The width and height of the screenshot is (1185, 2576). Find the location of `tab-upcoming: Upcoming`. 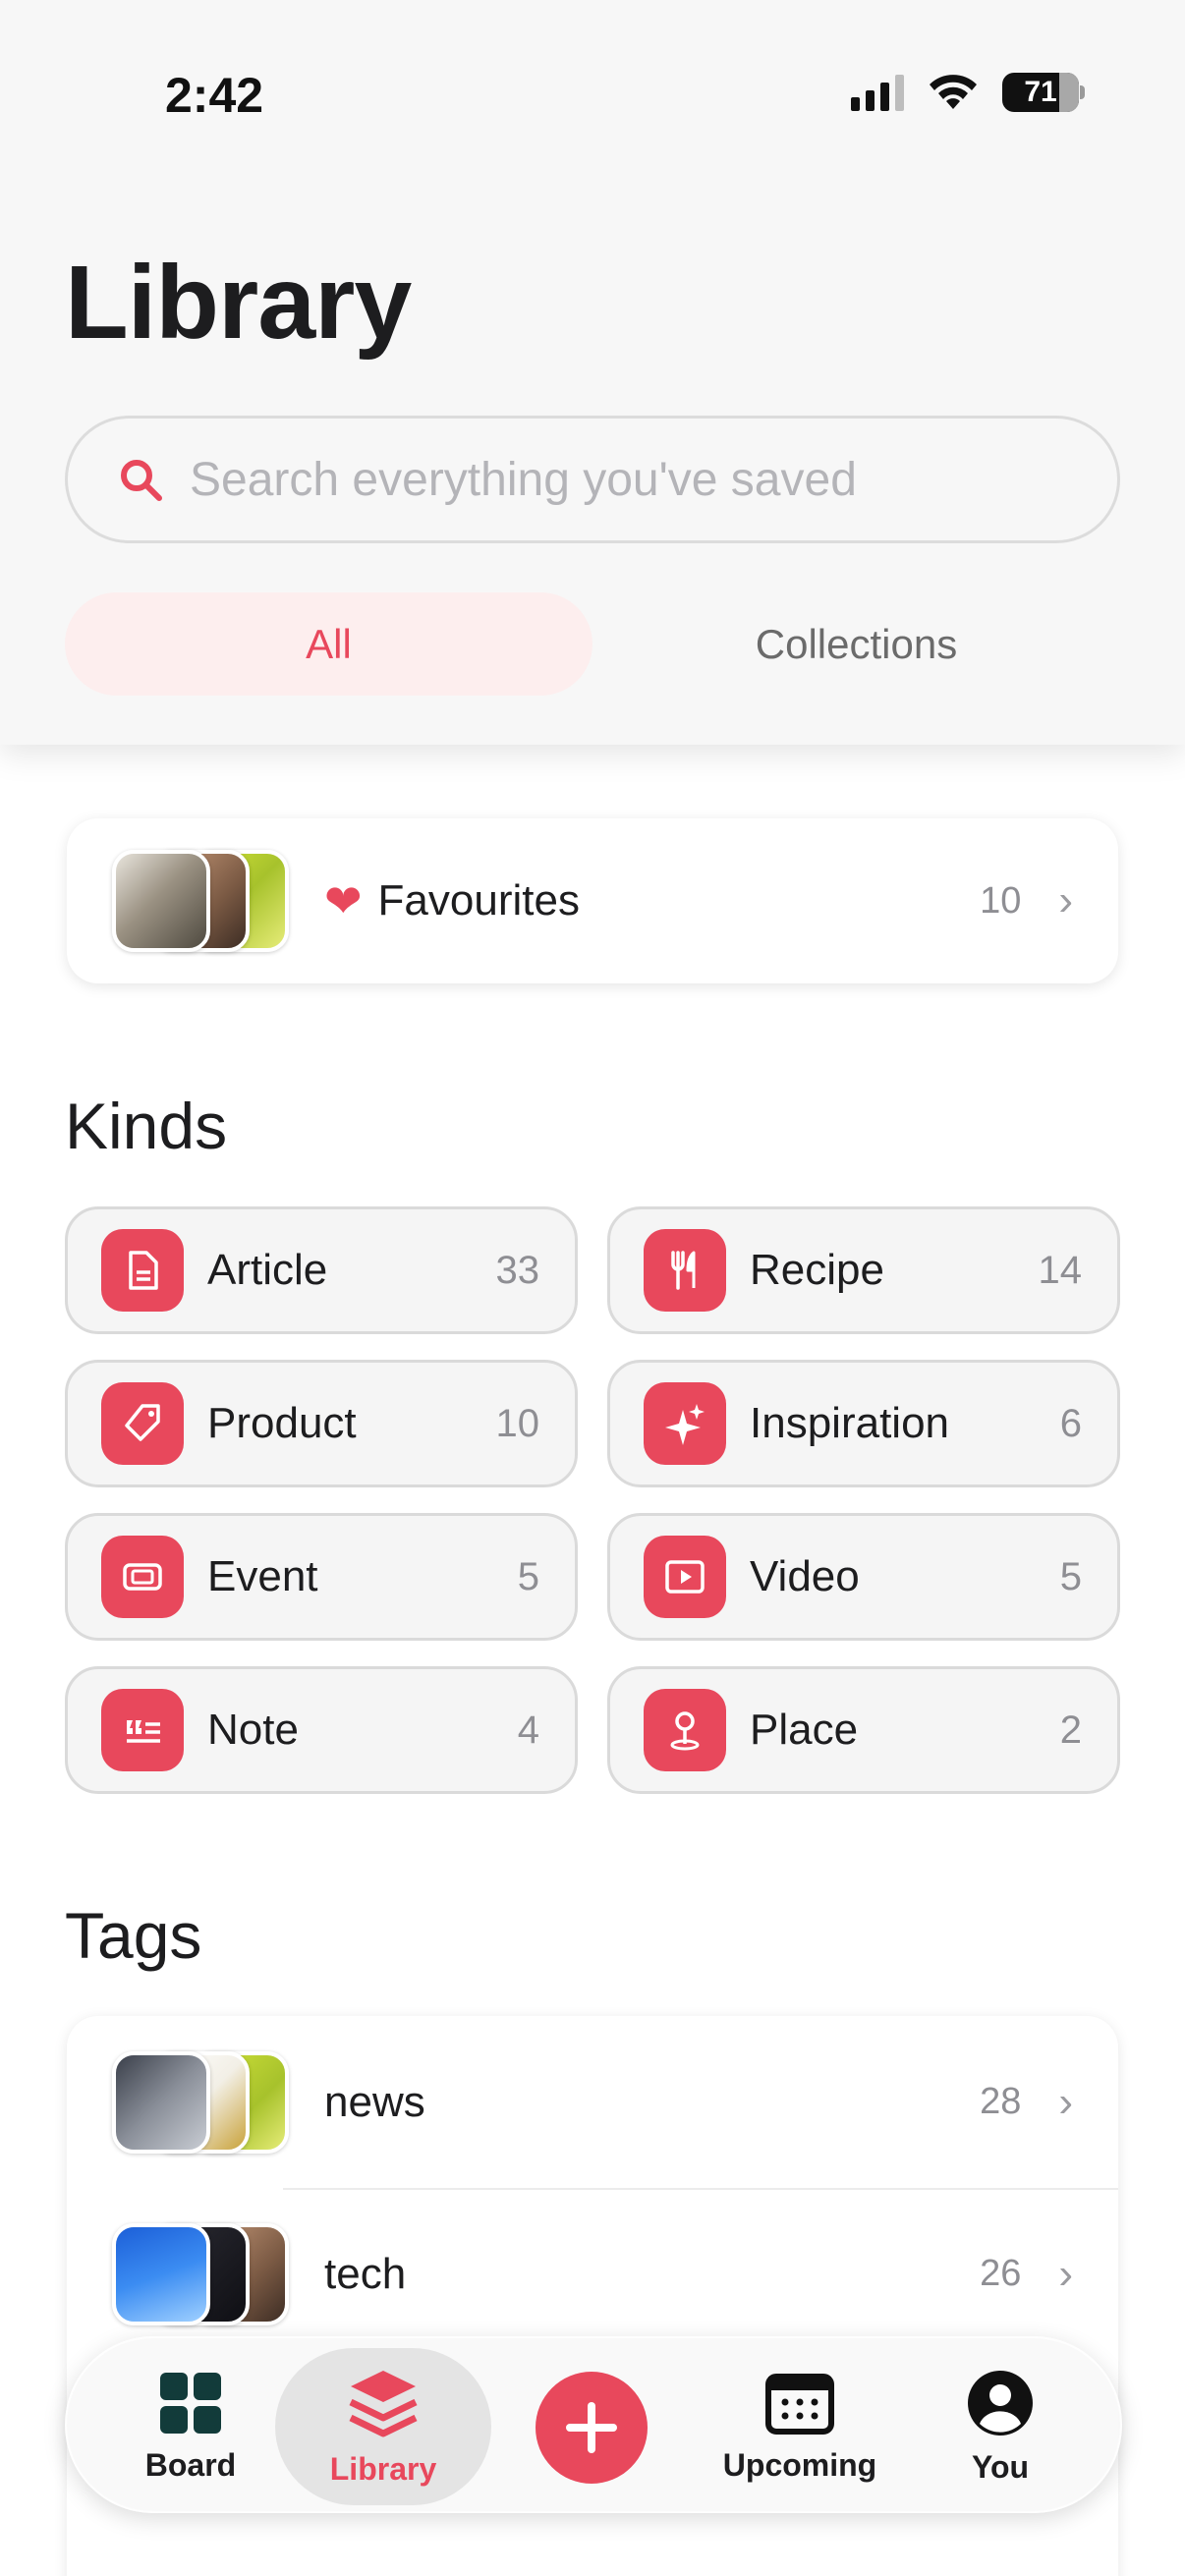

tab-upcoming: Upcoming is located at coordinates (800, 2426).